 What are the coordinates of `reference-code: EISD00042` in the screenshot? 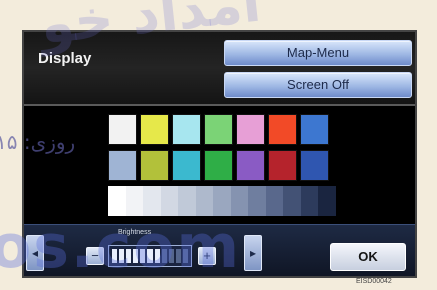 It's located at (374, 281).